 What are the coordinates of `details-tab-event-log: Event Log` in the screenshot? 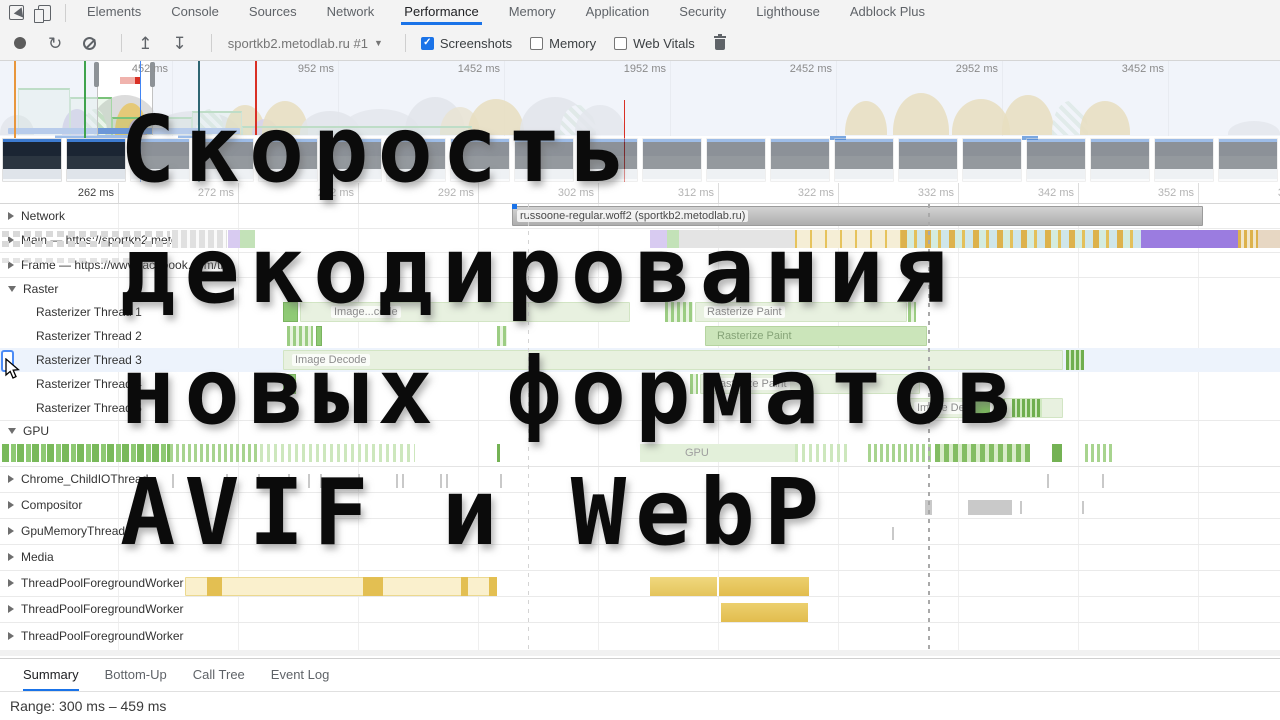 It's located at (300, 675).